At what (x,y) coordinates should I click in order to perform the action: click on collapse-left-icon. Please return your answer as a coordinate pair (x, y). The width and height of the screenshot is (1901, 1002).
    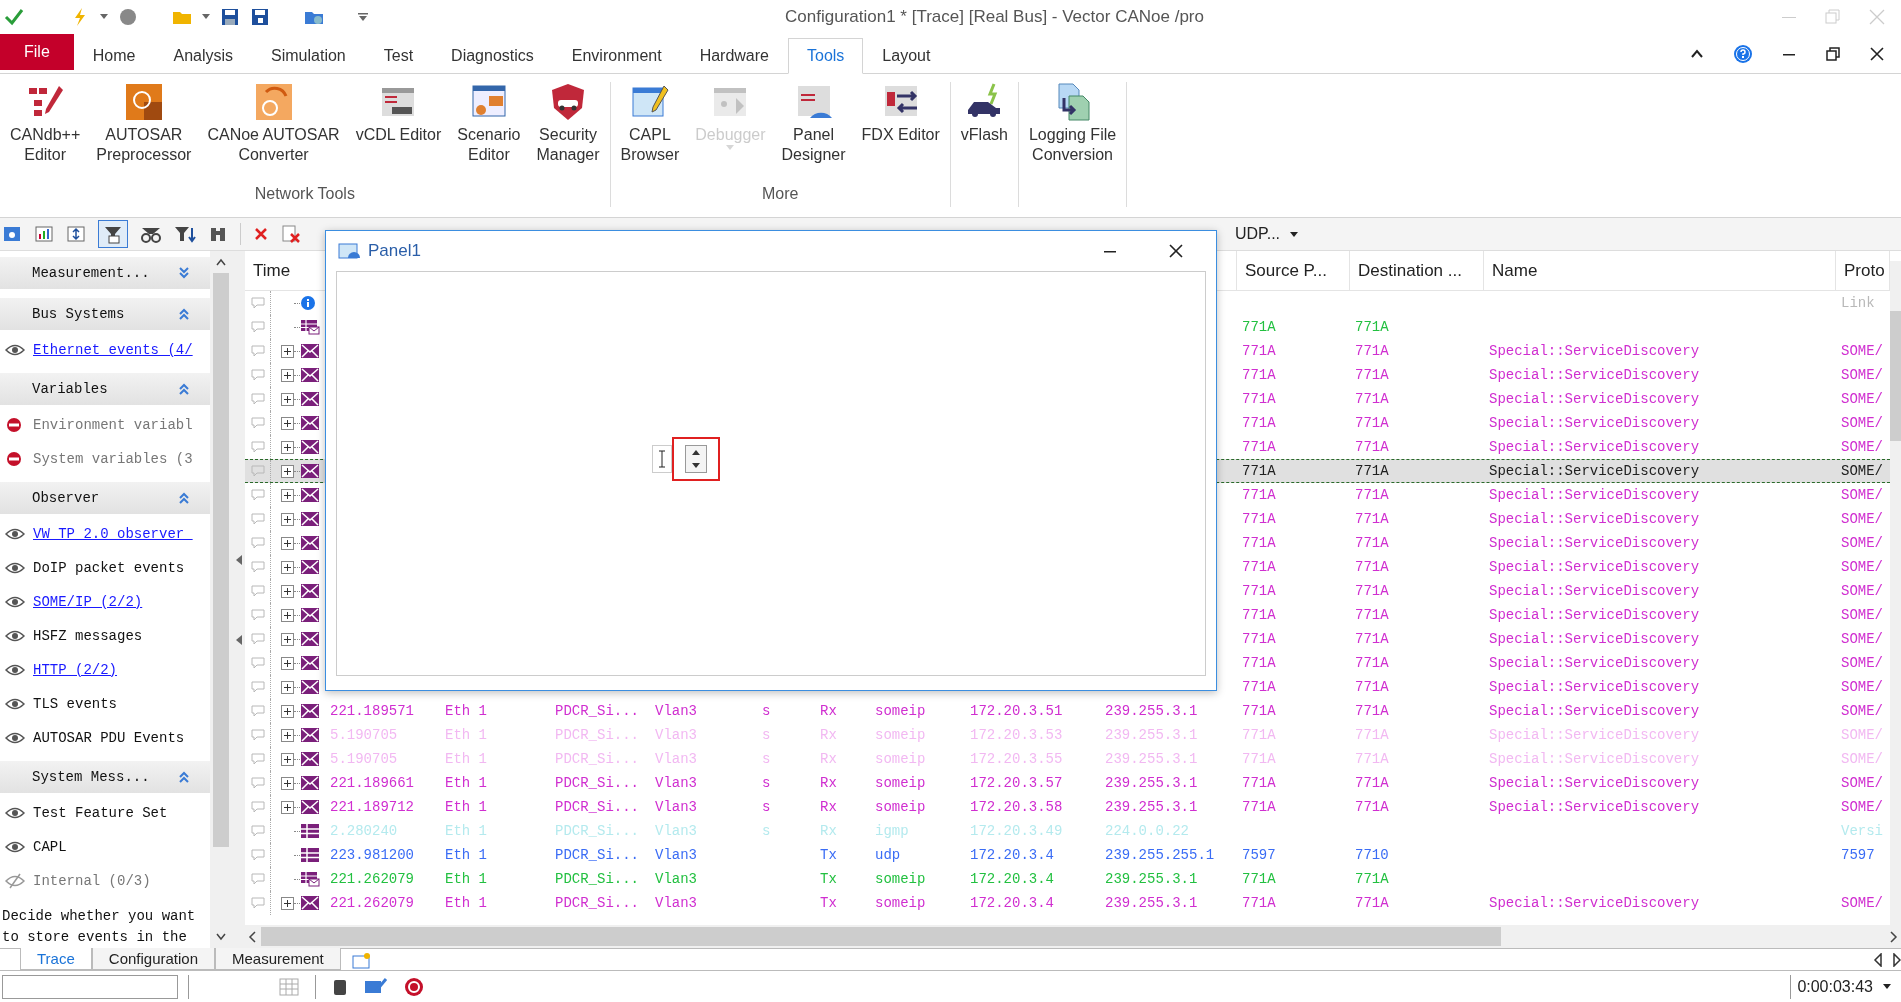
    Looking at the image, I should click on (238, 559).